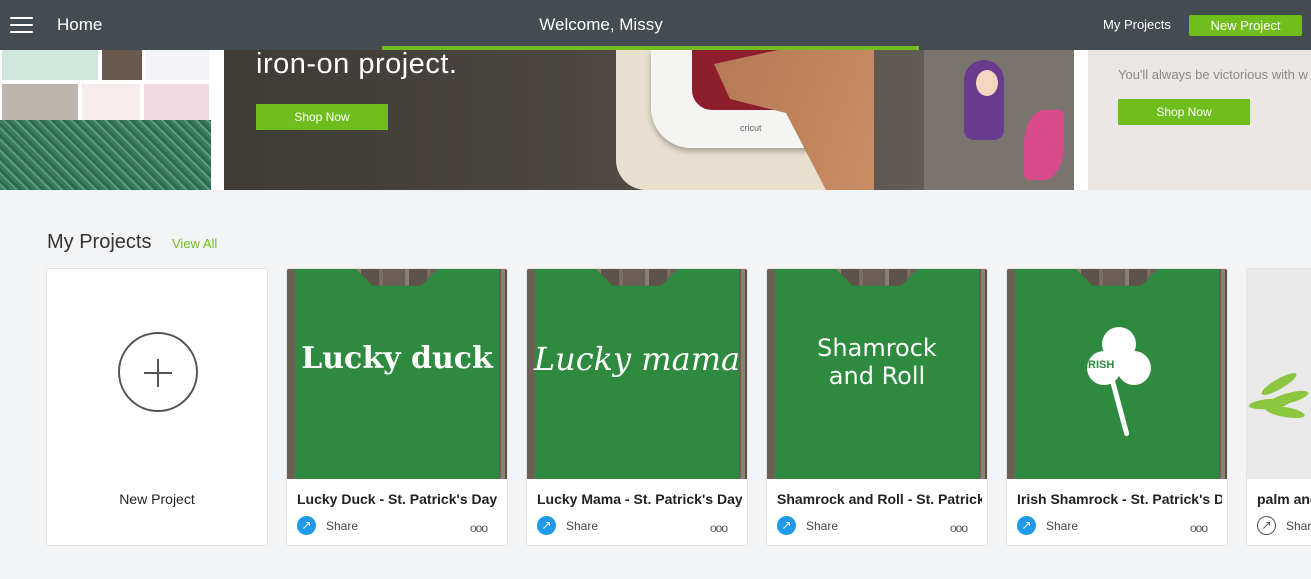 The image size is (1311, 579). Describe the element at coordinates (1100, 365) in the screenshot. I see `tshirt-print-text: IRISH` at that location.